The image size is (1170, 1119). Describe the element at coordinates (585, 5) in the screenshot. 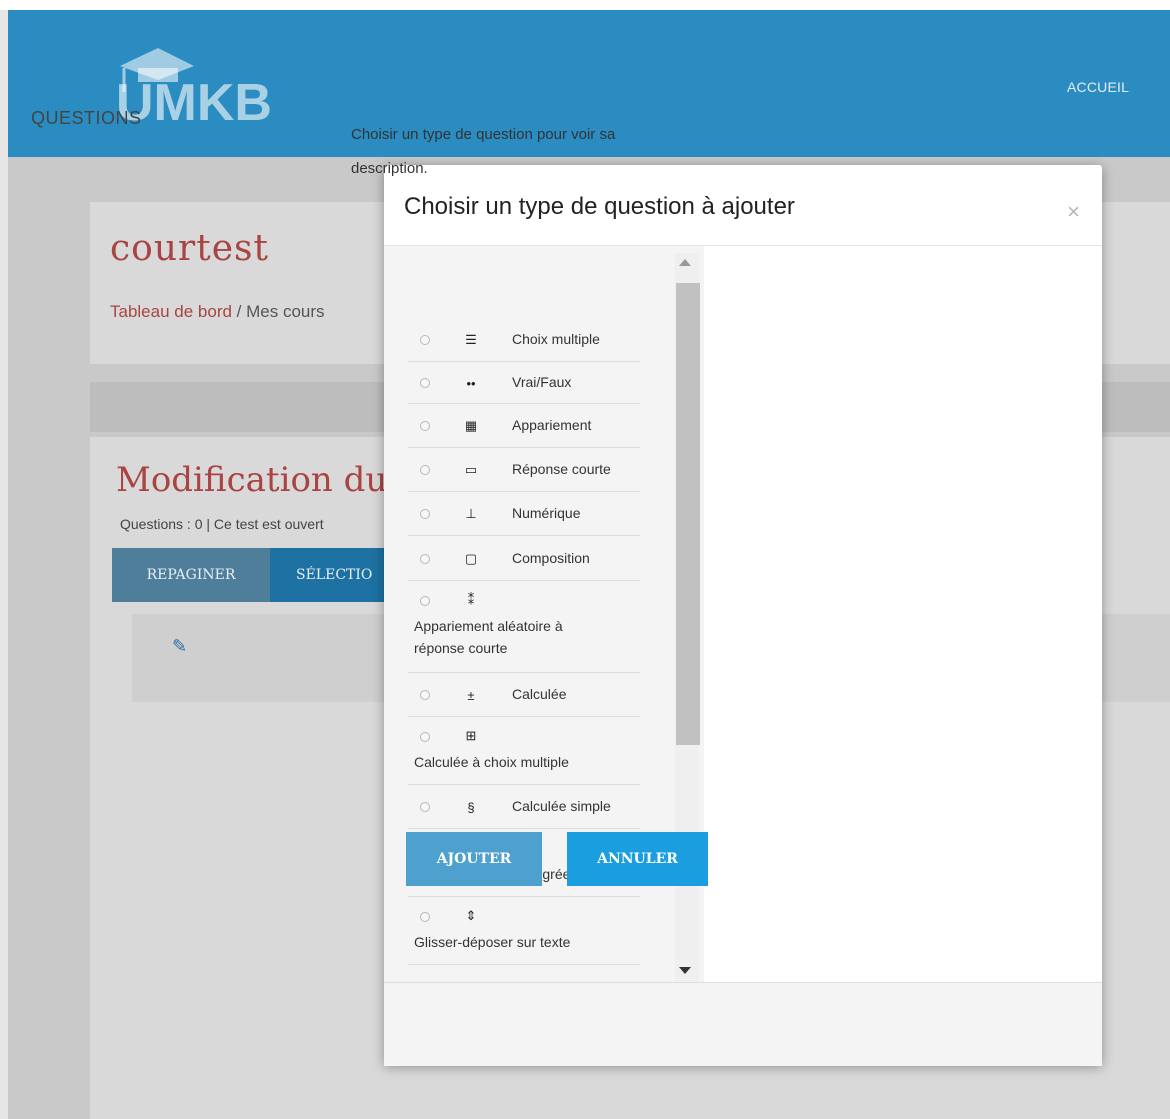

I see `top-strip` at that location.